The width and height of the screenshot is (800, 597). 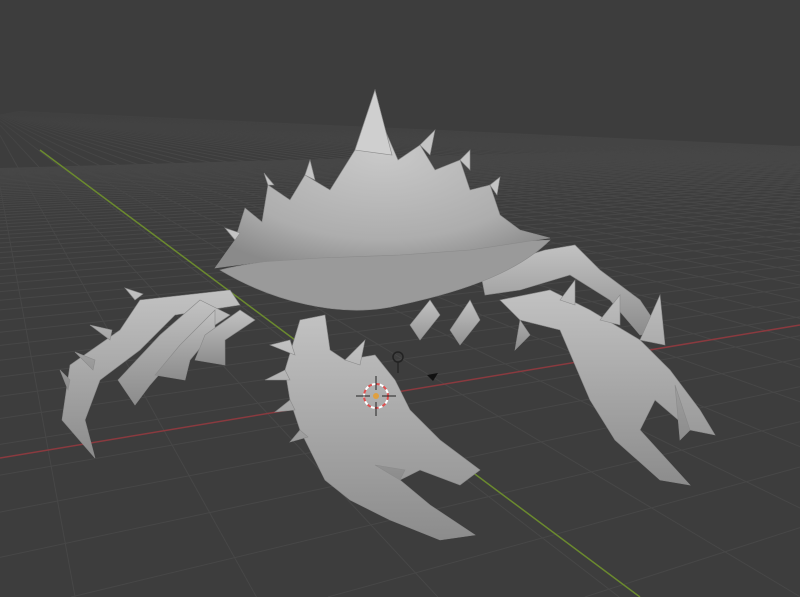 I want to click on light-icon, so click(x=398, y=362).